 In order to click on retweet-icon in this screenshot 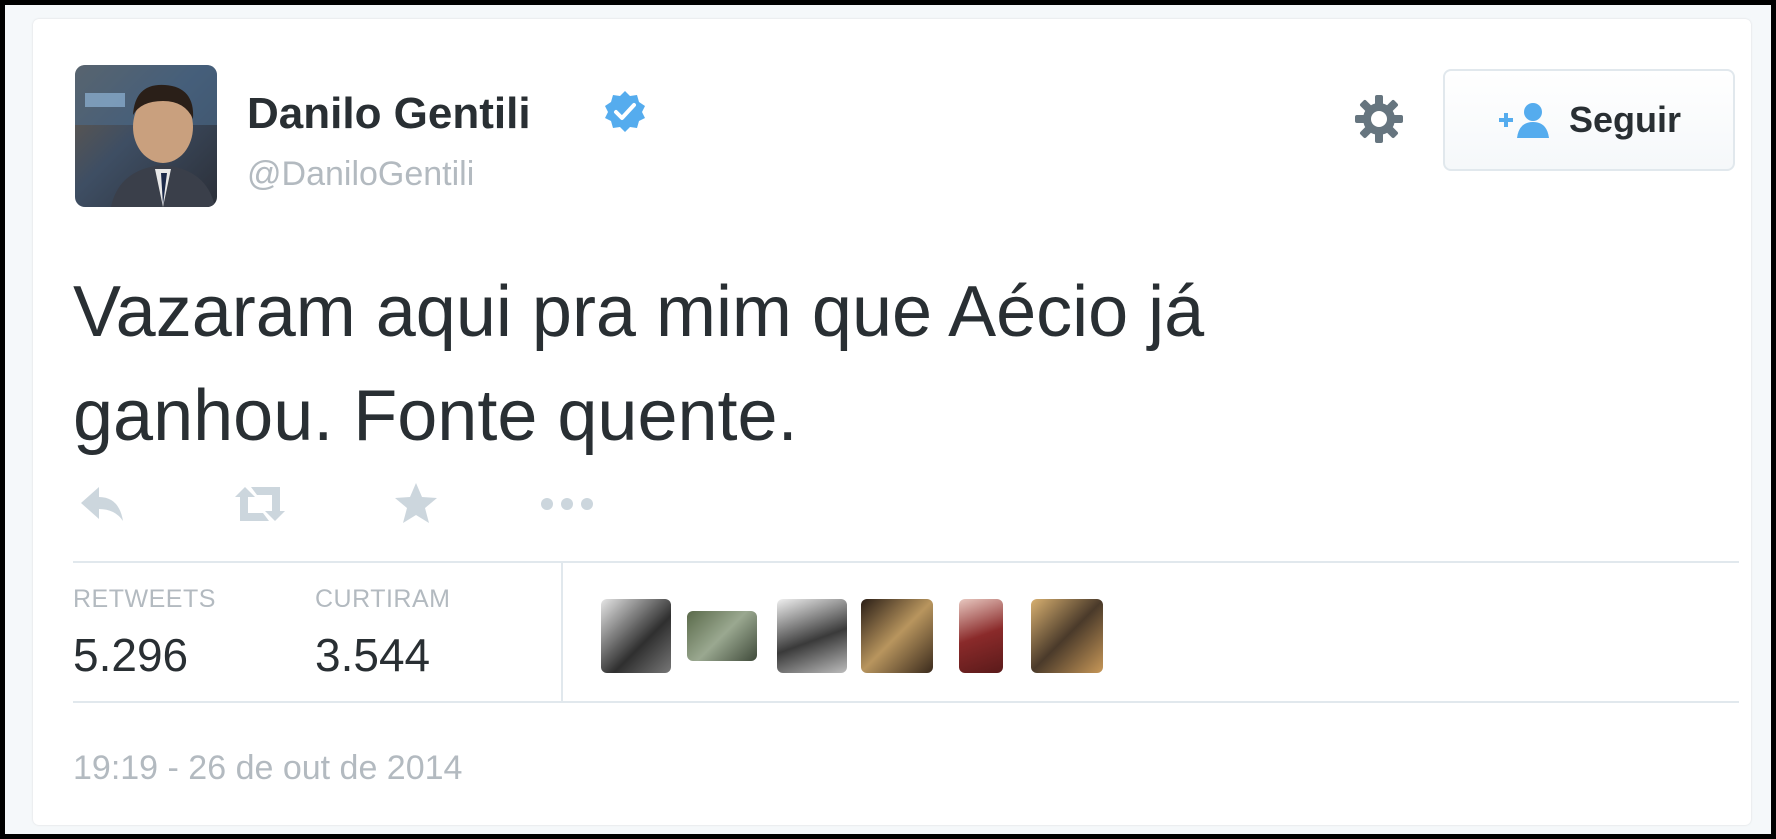, I will do `click(260, 504)`.